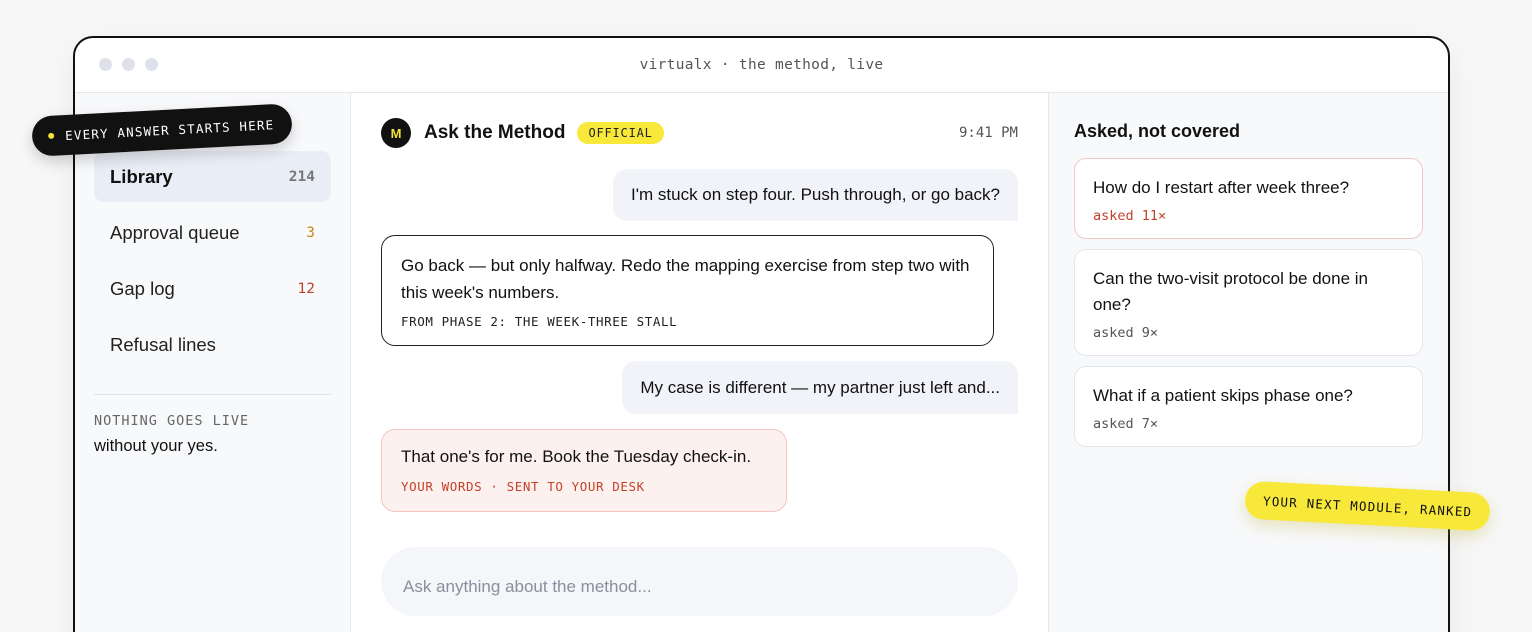  I want to click on sidebar-item-refusal-lines: Refusal lines, so click(212, 344).